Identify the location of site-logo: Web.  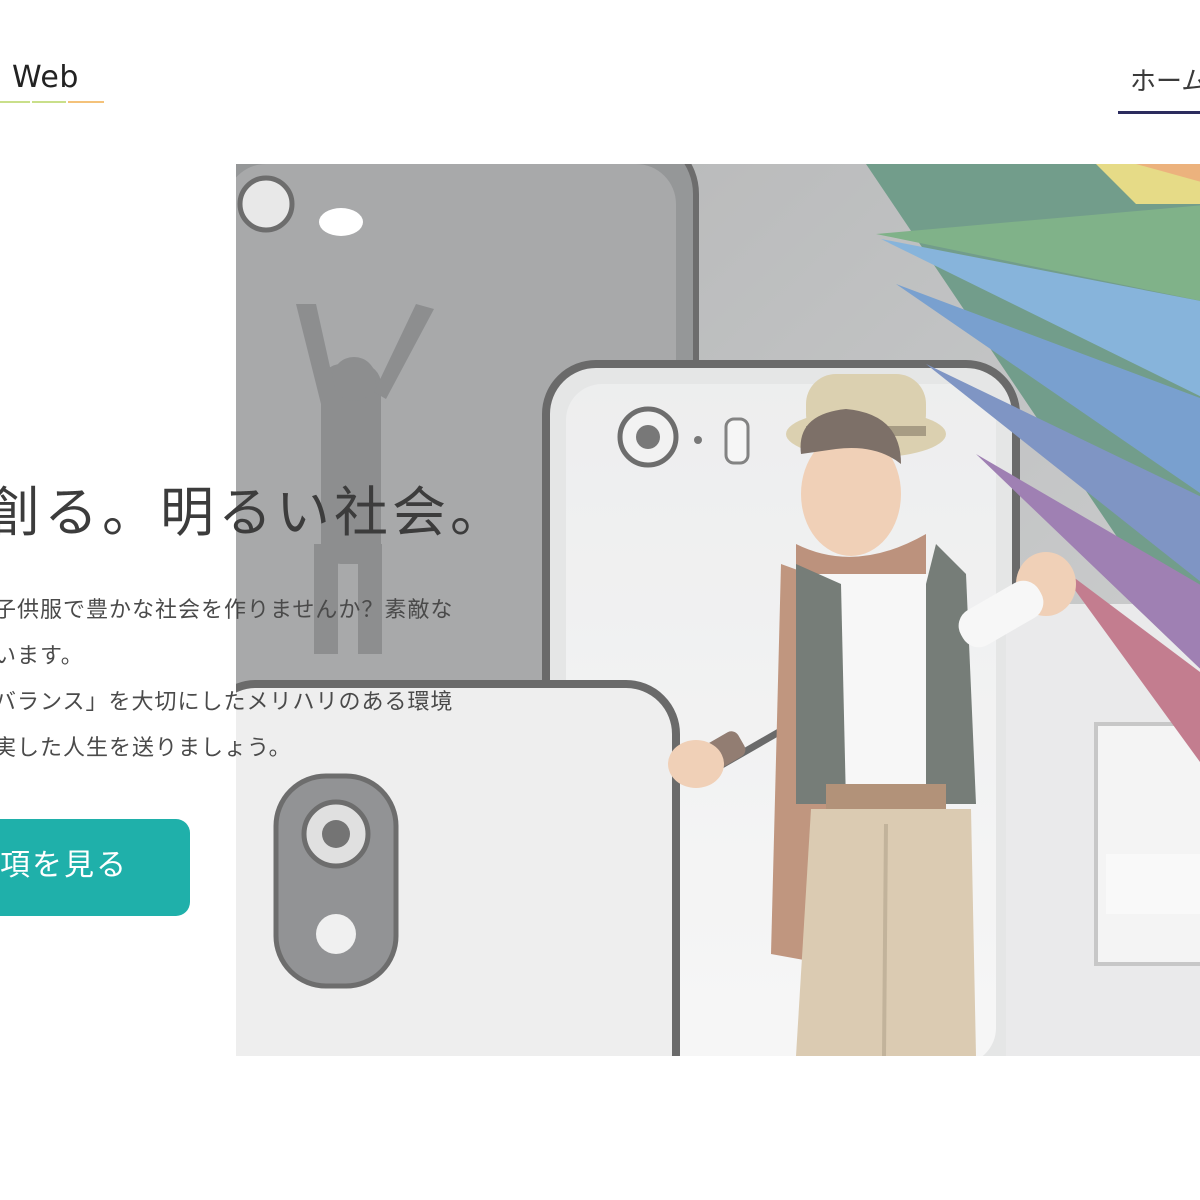
(55, 84).